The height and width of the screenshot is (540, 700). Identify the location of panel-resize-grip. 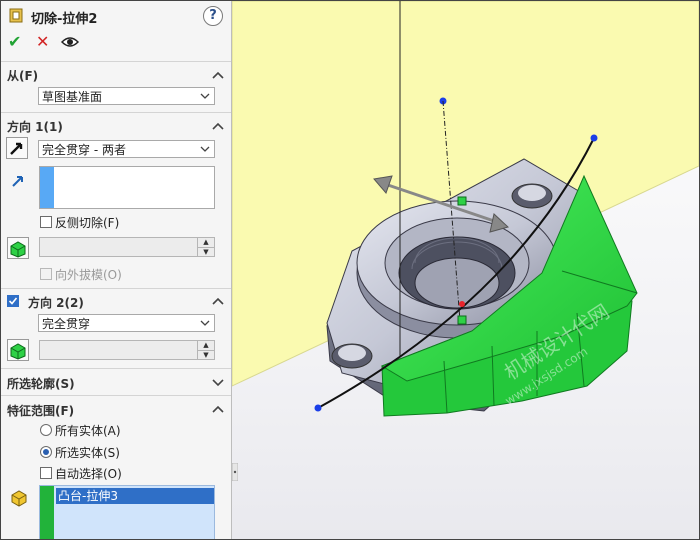
(235, 472).